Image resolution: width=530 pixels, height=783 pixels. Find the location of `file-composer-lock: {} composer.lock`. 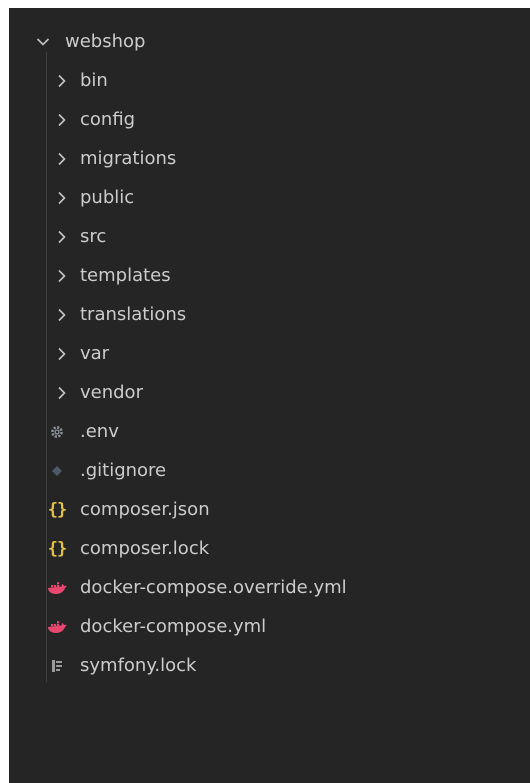

file-composer-lock: {} composer.lock is located at coordinates (269, 548).